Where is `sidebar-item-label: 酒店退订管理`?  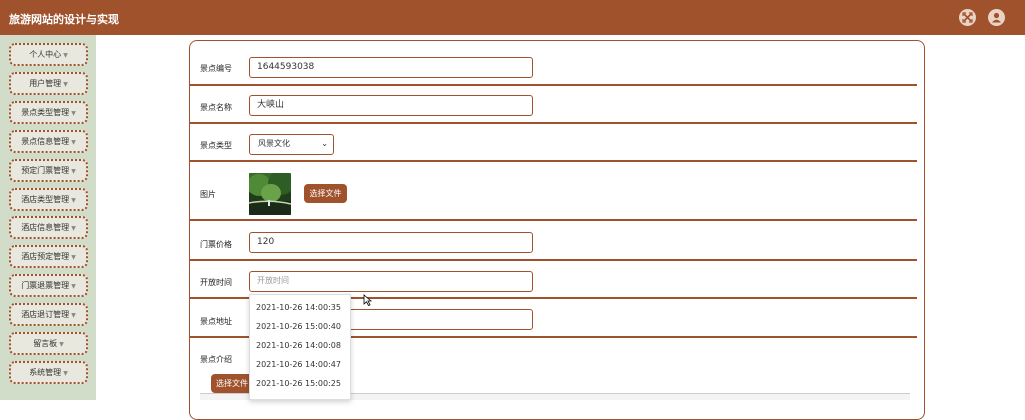 sidebar-item-label: 酒店退订管理 is located at coordinates (45, 314).